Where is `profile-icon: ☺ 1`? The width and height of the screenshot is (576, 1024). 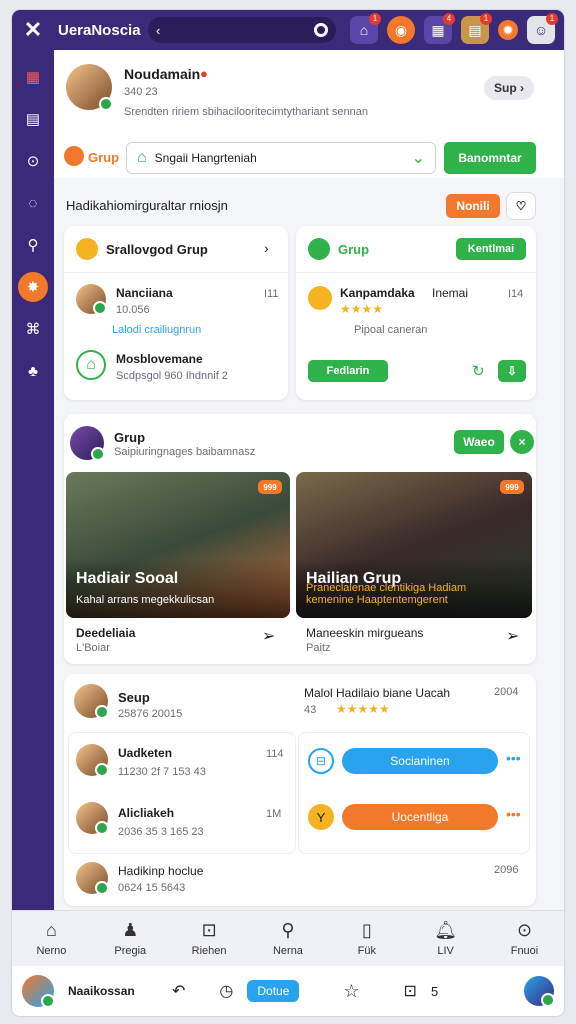 profile-icon: ☺ 1 is located at coordinates (542, 28).